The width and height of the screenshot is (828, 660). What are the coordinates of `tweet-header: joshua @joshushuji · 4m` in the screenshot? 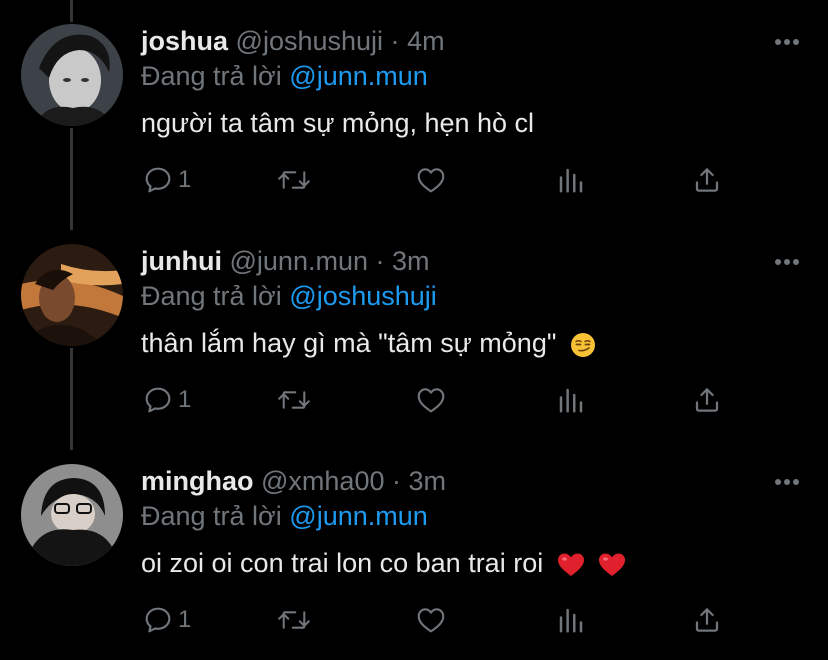 It's located at (293, 41).